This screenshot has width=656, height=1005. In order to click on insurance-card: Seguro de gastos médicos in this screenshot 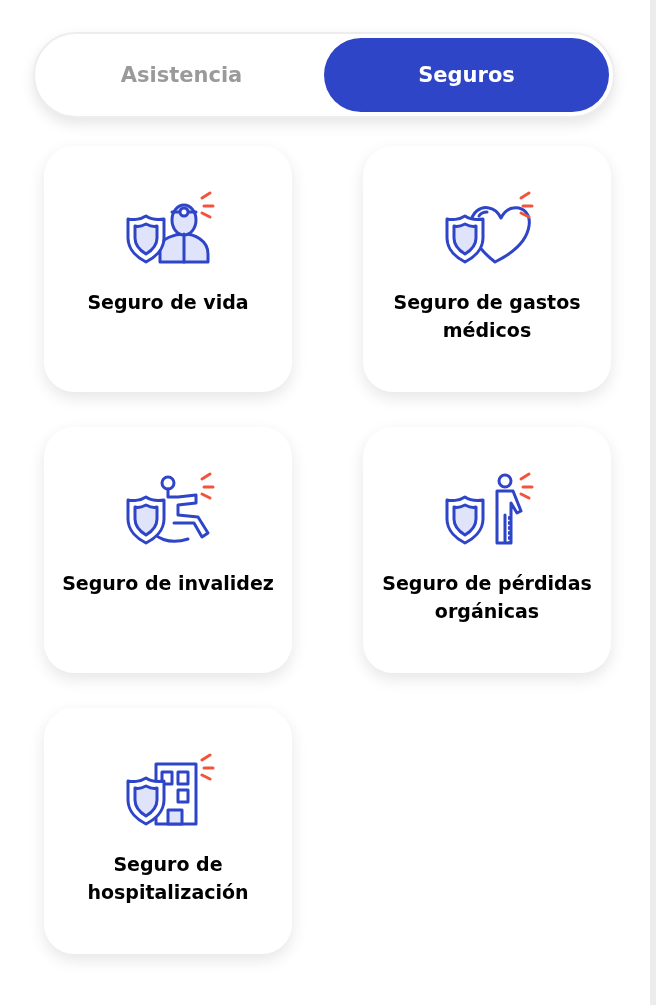, I will do `click(487, 269)`.